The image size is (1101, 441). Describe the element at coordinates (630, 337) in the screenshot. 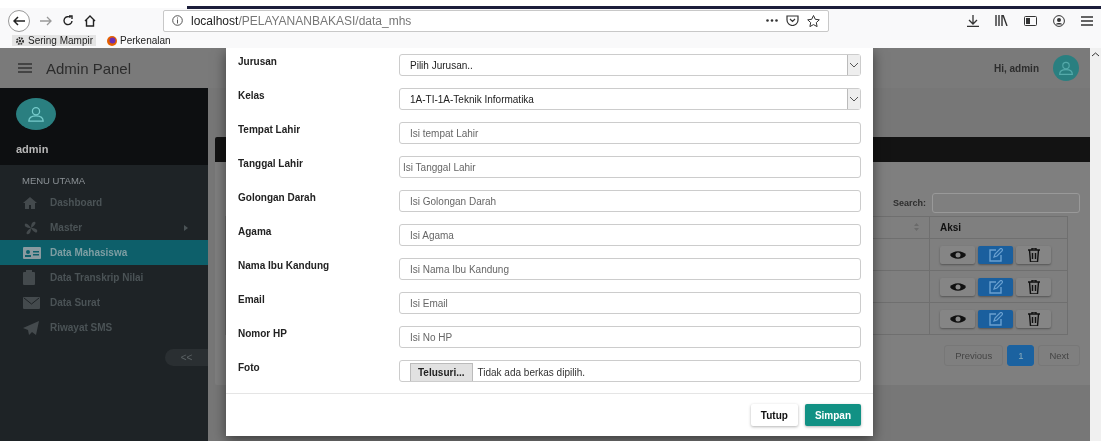

I see `input-field: Isi No HP` at that location.